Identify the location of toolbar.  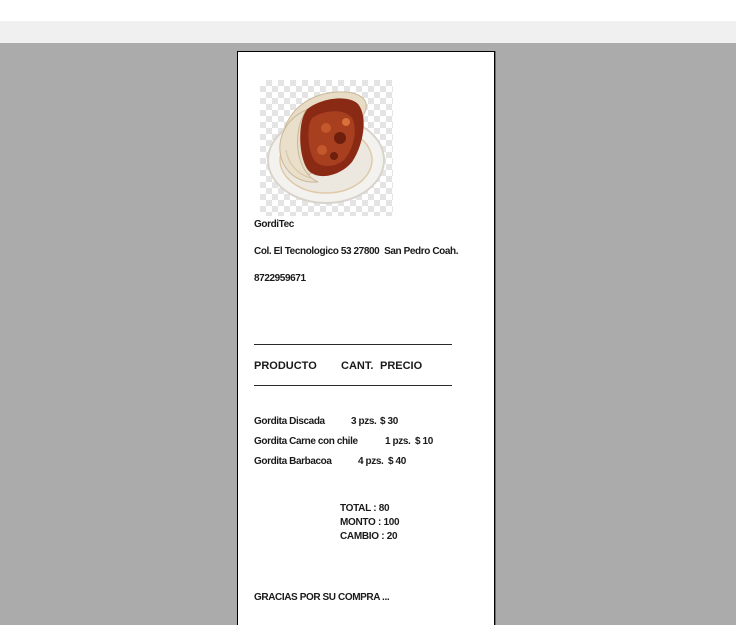
(368, 10).